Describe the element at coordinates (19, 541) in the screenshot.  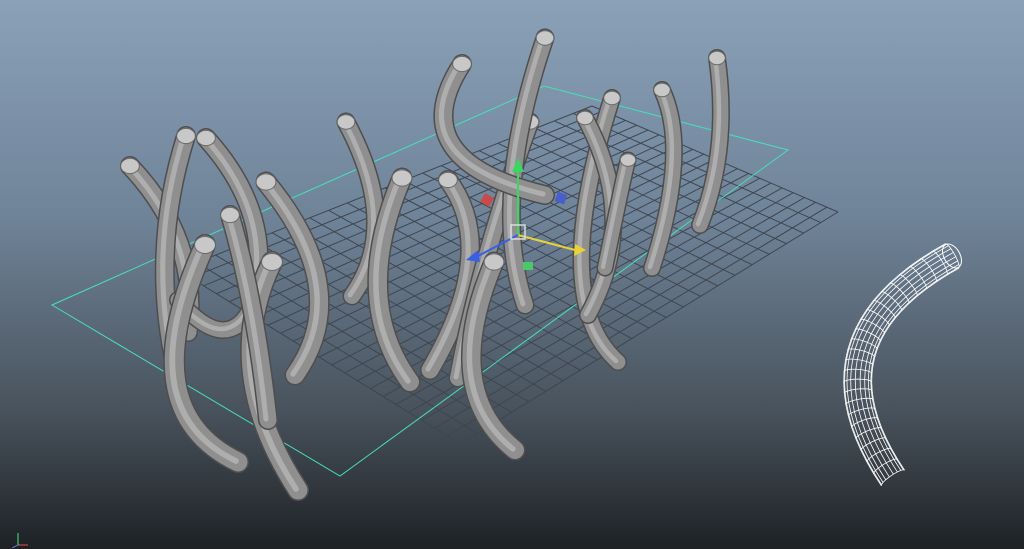
I see `view-axis-icon` at that location.